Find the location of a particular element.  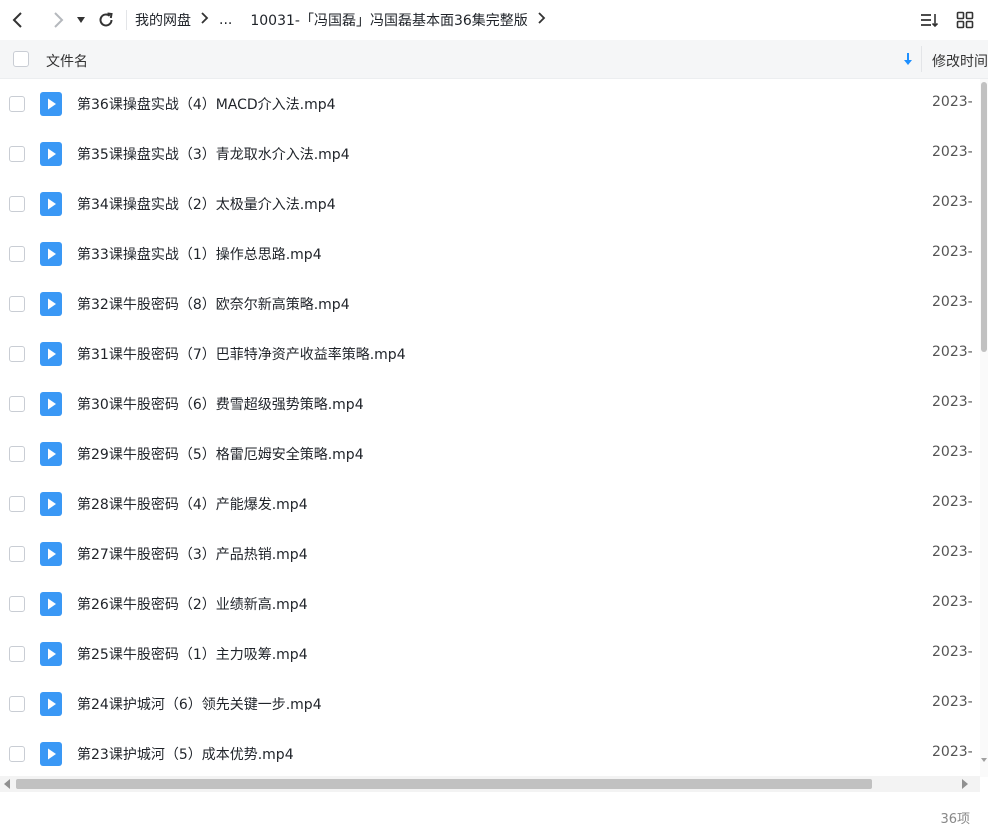

file-row: 第36课操盘实战（4）MACD介入法.mp4 2023- is located at coordinates (490, 104).